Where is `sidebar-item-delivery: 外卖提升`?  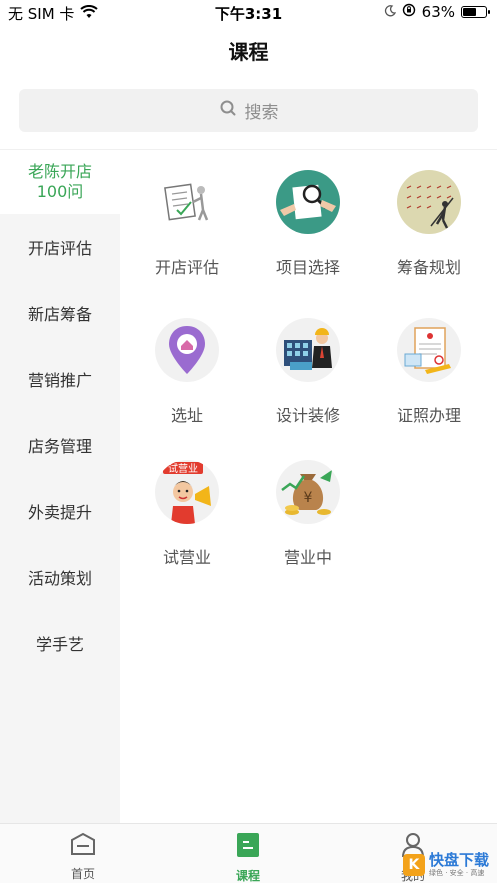 sidebar-item-delivery: 外卖提升 is located at coordinates (60, 511).